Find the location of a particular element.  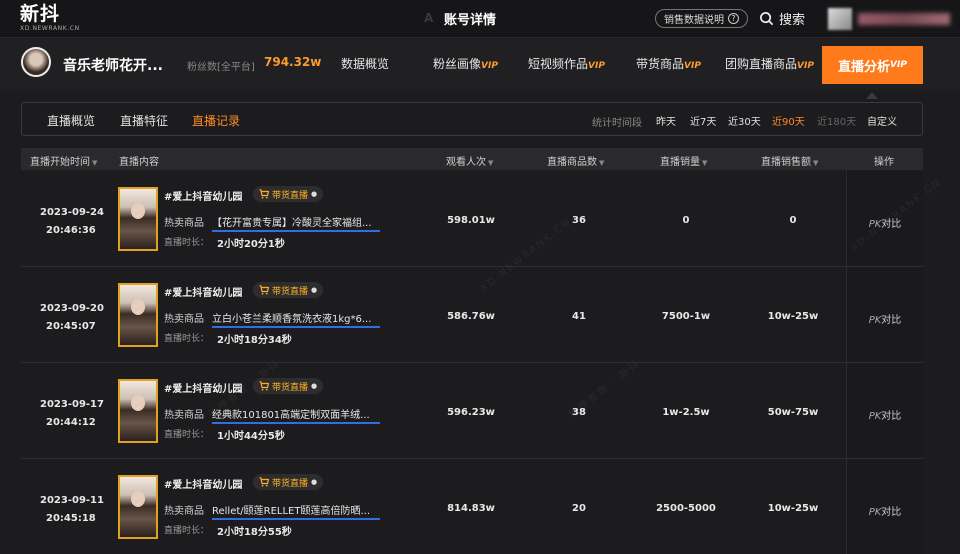

header-products: 直播商品数 ▼ is located at coordinates (575, 160).